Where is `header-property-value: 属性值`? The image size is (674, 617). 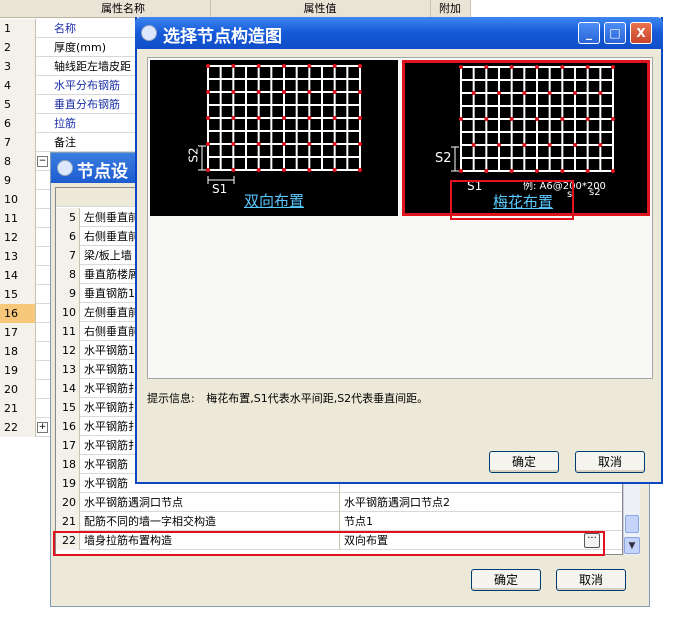 header-property-value: 属性值 is located at coordinates (320, 9).